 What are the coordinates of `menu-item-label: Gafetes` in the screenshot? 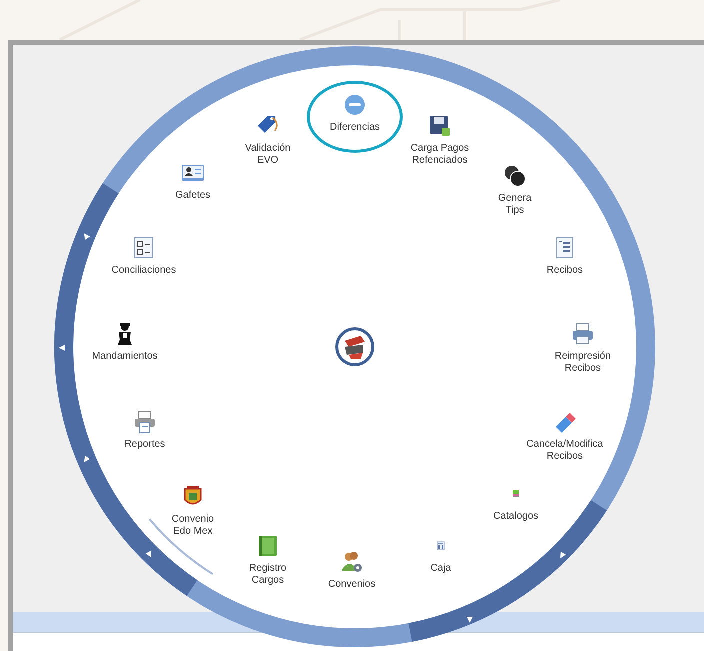 It's located at (193, 196).